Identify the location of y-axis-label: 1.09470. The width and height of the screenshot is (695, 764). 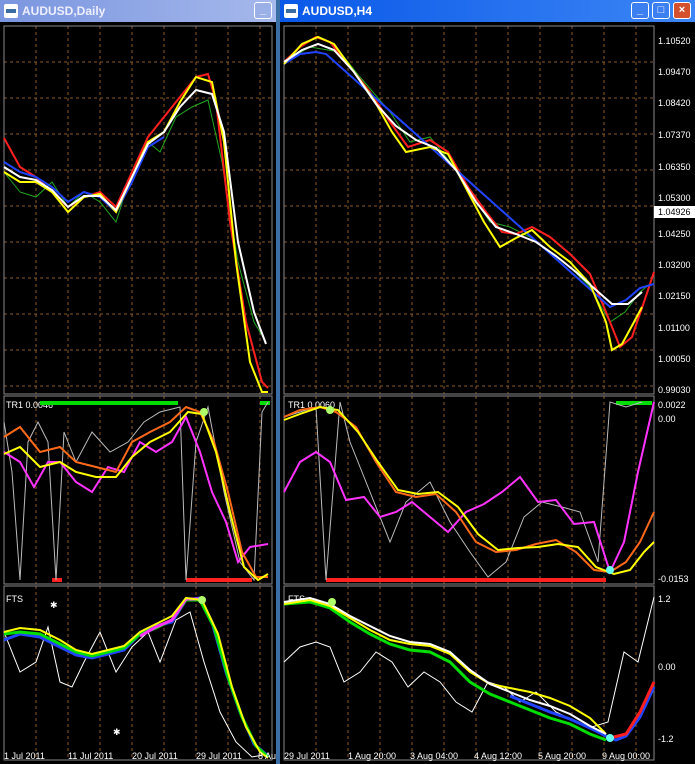
(674, 72).